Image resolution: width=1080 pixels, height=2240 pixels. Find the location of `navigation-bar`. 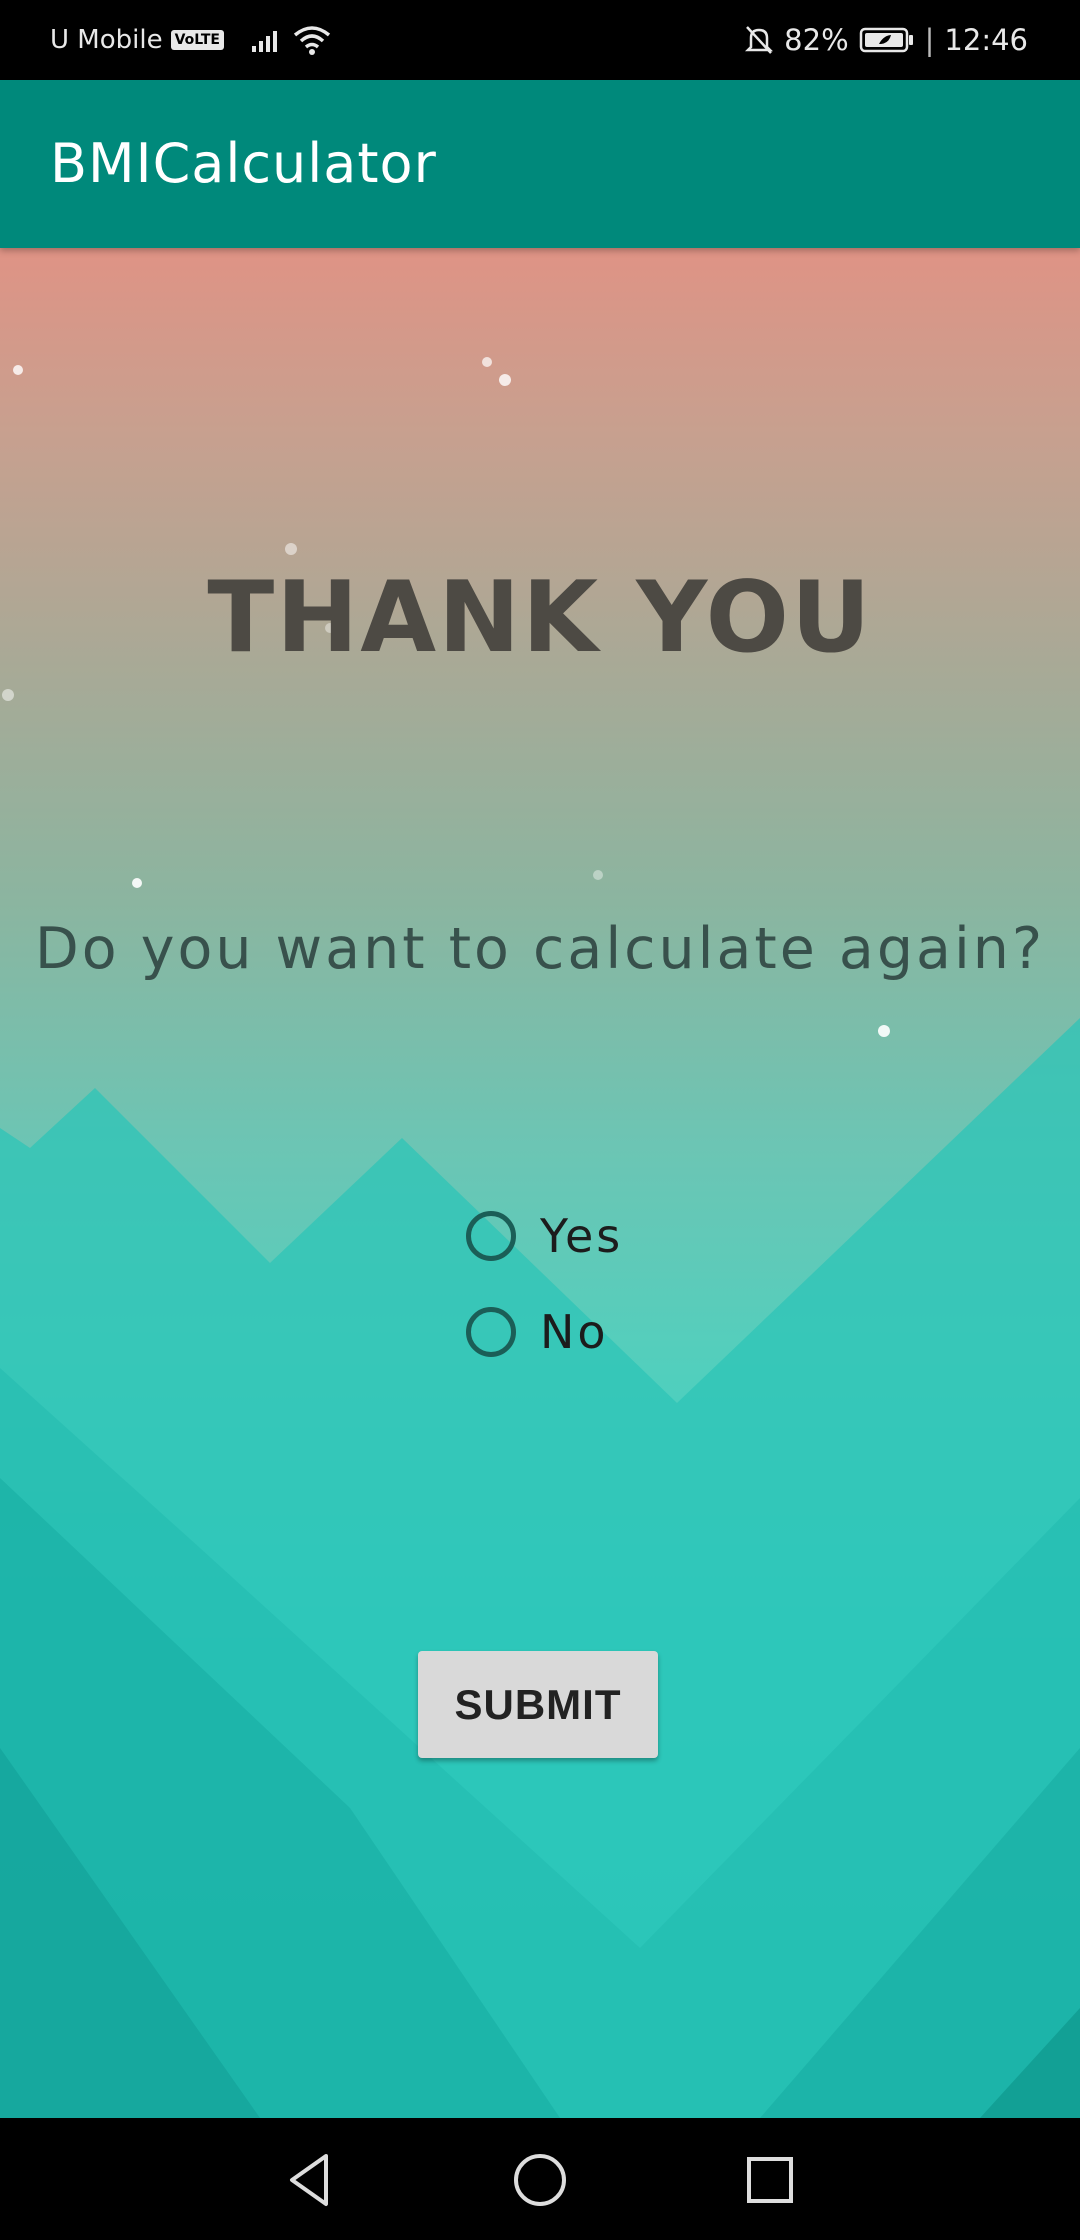

navigation-bar is located at coordinates (540, 2179).